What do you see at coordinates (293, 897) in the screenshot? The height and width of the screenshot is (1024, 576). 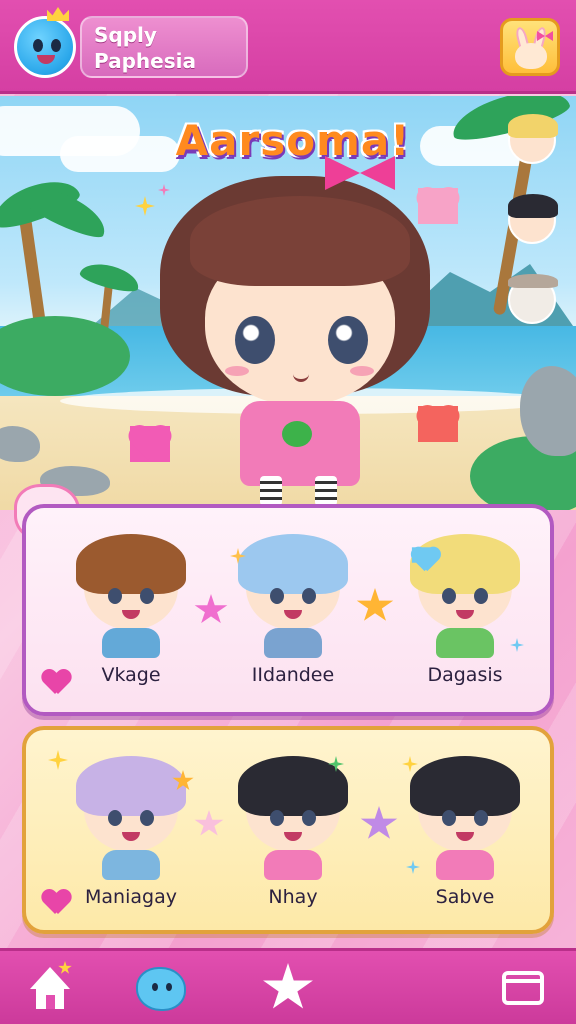 I see `character-name: Nhay` at bounding box center [293, 897].